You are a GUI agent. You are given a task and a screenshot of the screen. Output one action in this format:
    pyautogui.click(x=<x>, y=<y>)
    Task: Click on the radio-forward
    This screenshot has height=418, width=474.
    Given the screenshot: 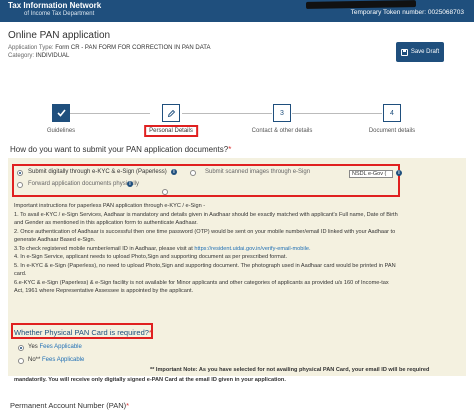 What is the action you would take?
    pyautogui.click(x=20, y=185)
    